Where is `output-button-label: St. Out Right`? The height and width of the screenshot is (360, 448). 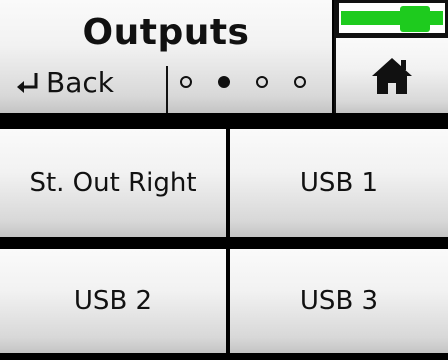 output-button-label: St. Out Right is located at coordinates (113, 183).